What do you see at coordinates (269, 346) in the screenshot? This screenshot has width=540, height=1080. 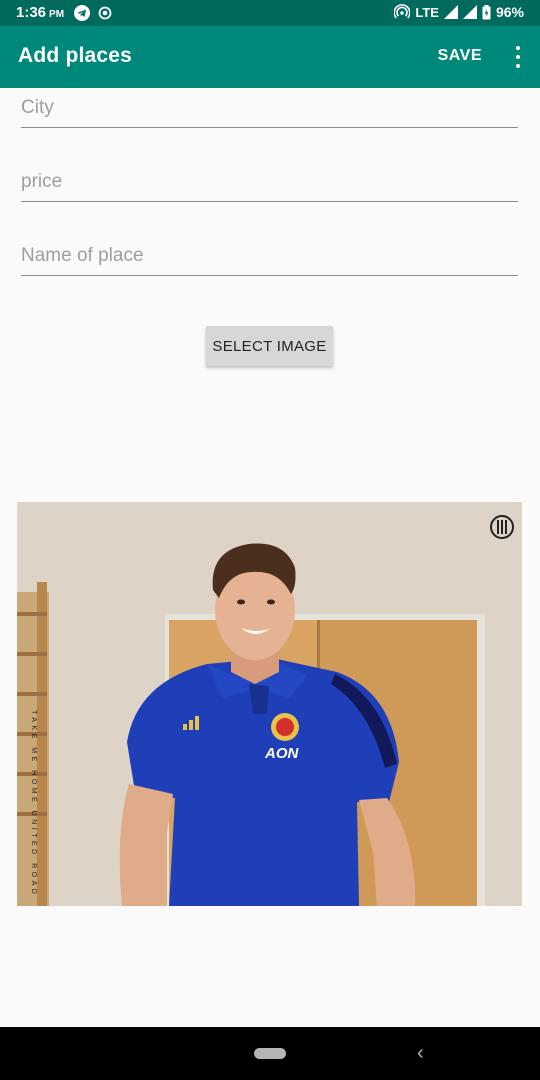 I see `select-image-button: SELECT IMAGE` at bounding box center [269, 346].